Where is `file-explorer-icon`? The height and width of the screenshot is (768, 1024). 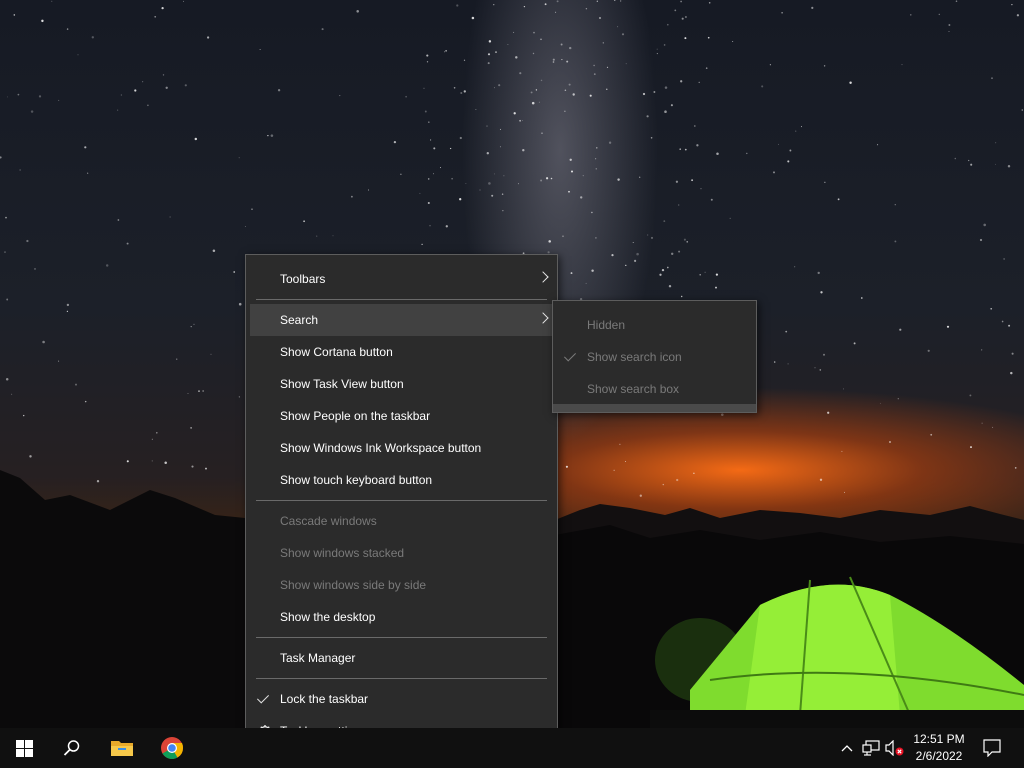
file-explorer-icon is located at coordinates (122, 748).